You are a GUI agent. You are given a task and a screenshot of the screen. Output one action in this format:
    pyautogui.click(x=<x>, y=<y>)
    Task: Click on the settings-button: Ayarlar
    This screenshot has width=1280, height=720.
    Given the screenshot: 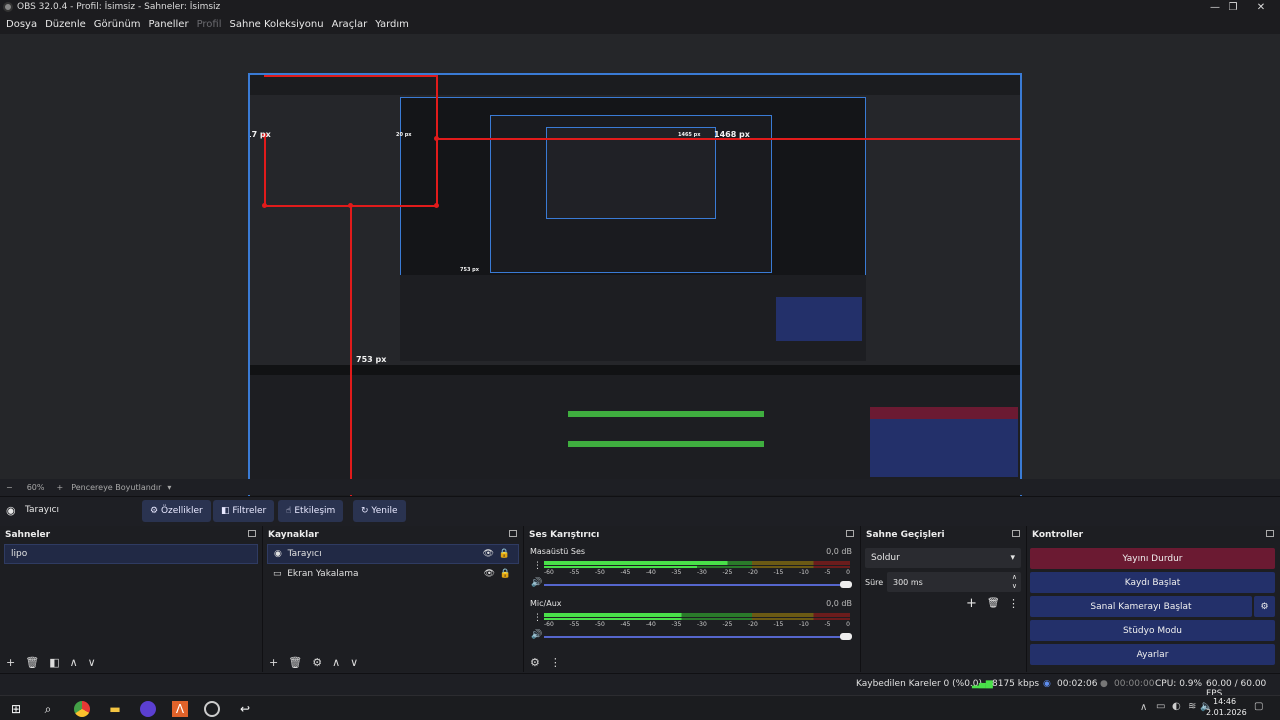 What is the action you would take?
    pyautogui.click(x=1152, y=654)
    